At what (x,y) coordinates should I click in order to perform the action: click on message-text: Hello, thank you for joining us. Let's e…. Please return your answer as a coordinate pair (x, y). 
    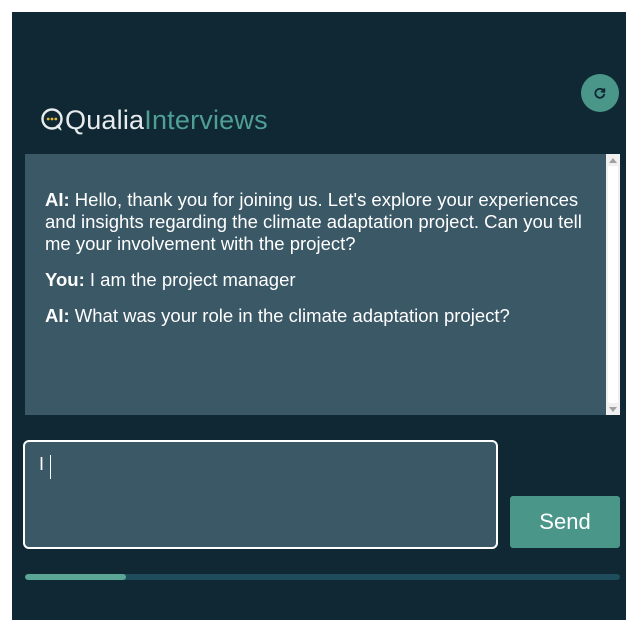
    Looking at the image, I should click on (313, 221).